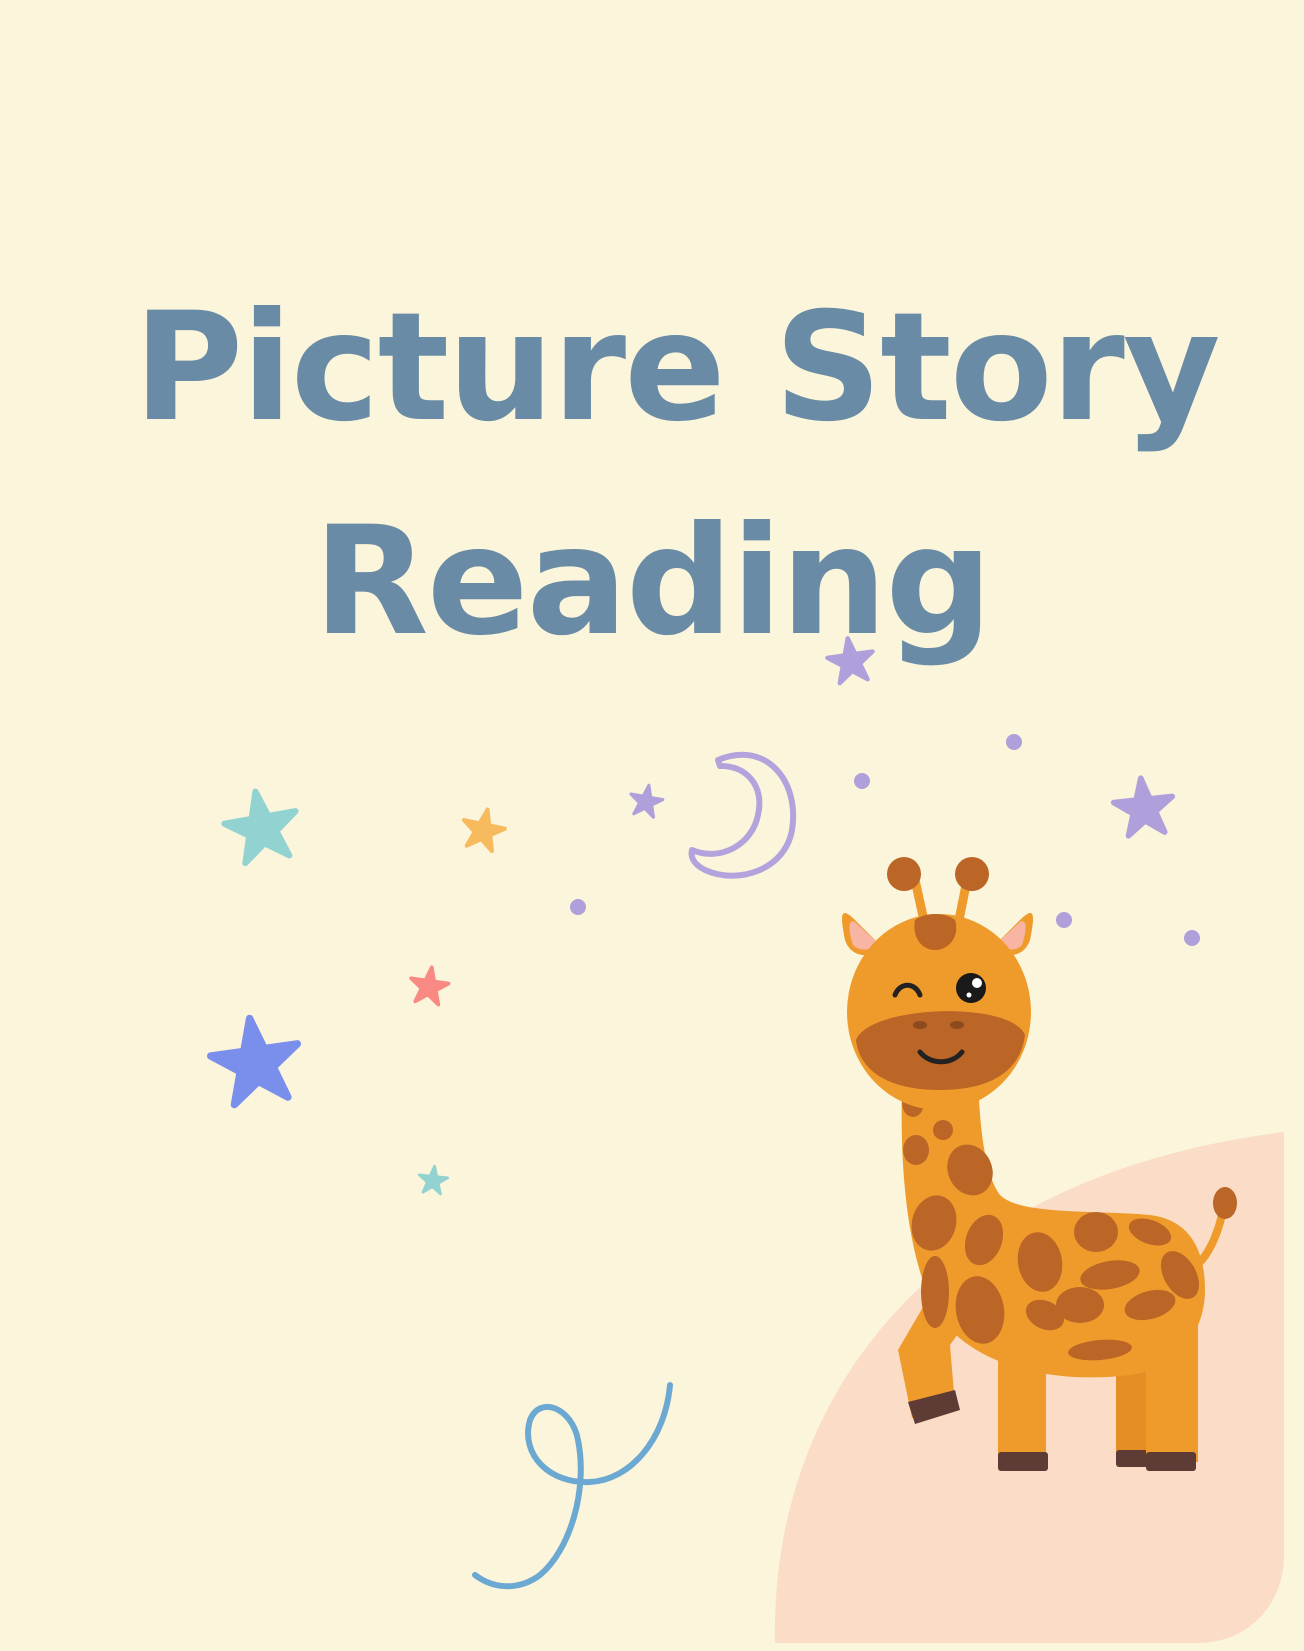  Describe the element at coordinates (429, 985) in the screenshot. I see `pink-star-icon` at that location.